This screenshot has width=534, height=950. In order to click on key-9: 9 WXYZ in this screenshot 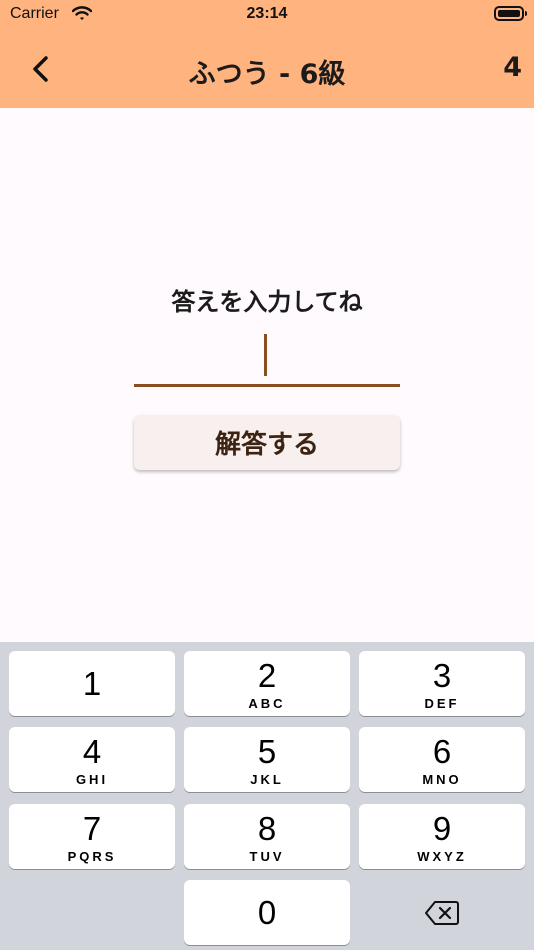, I will do `click(442, 836)`.